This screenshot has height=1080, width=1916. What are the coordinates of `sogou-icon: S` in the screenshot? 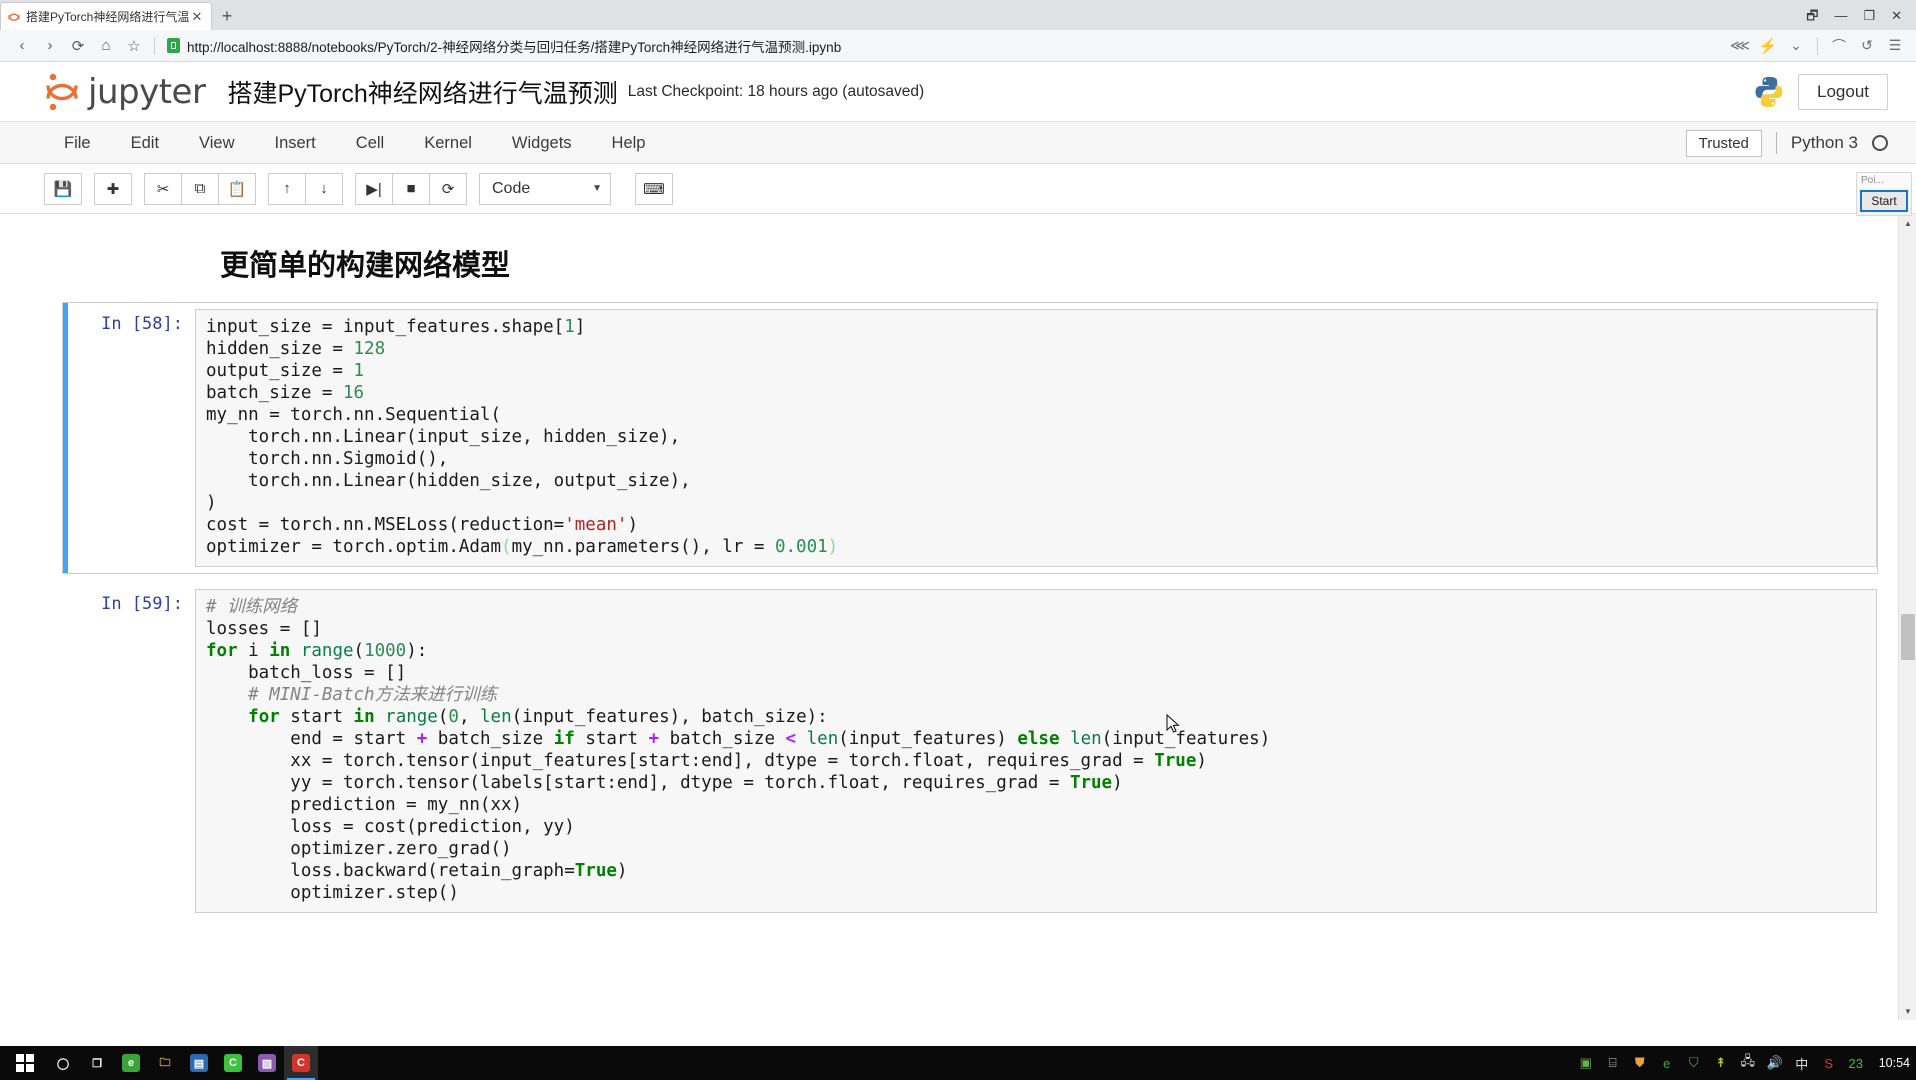 It's located at (1829, 1063).